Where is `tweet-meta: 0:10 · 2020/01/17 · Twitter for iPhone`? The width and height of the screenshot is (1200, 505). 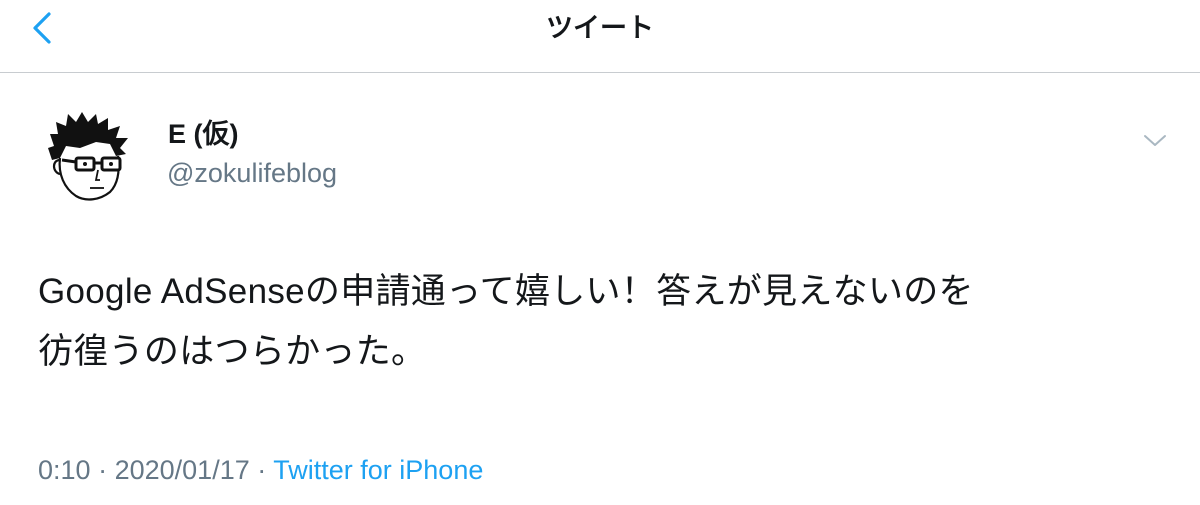
tweet-meta: 0:10 · 2020/01/17 · Twitter for iPhone is located at coordinates (260, 470).